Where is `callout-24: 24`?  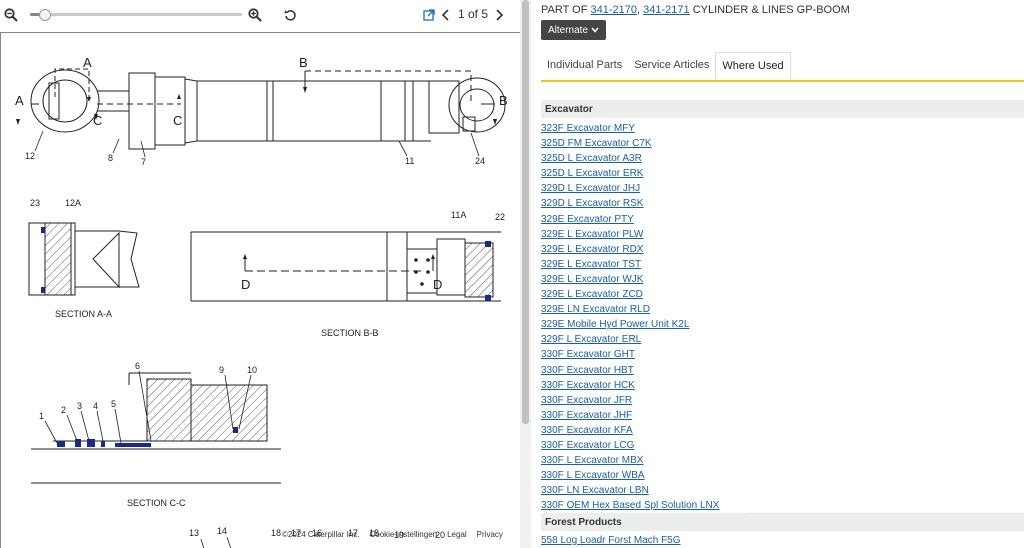 callout-24: 24 is located at coordinates (480, 161).